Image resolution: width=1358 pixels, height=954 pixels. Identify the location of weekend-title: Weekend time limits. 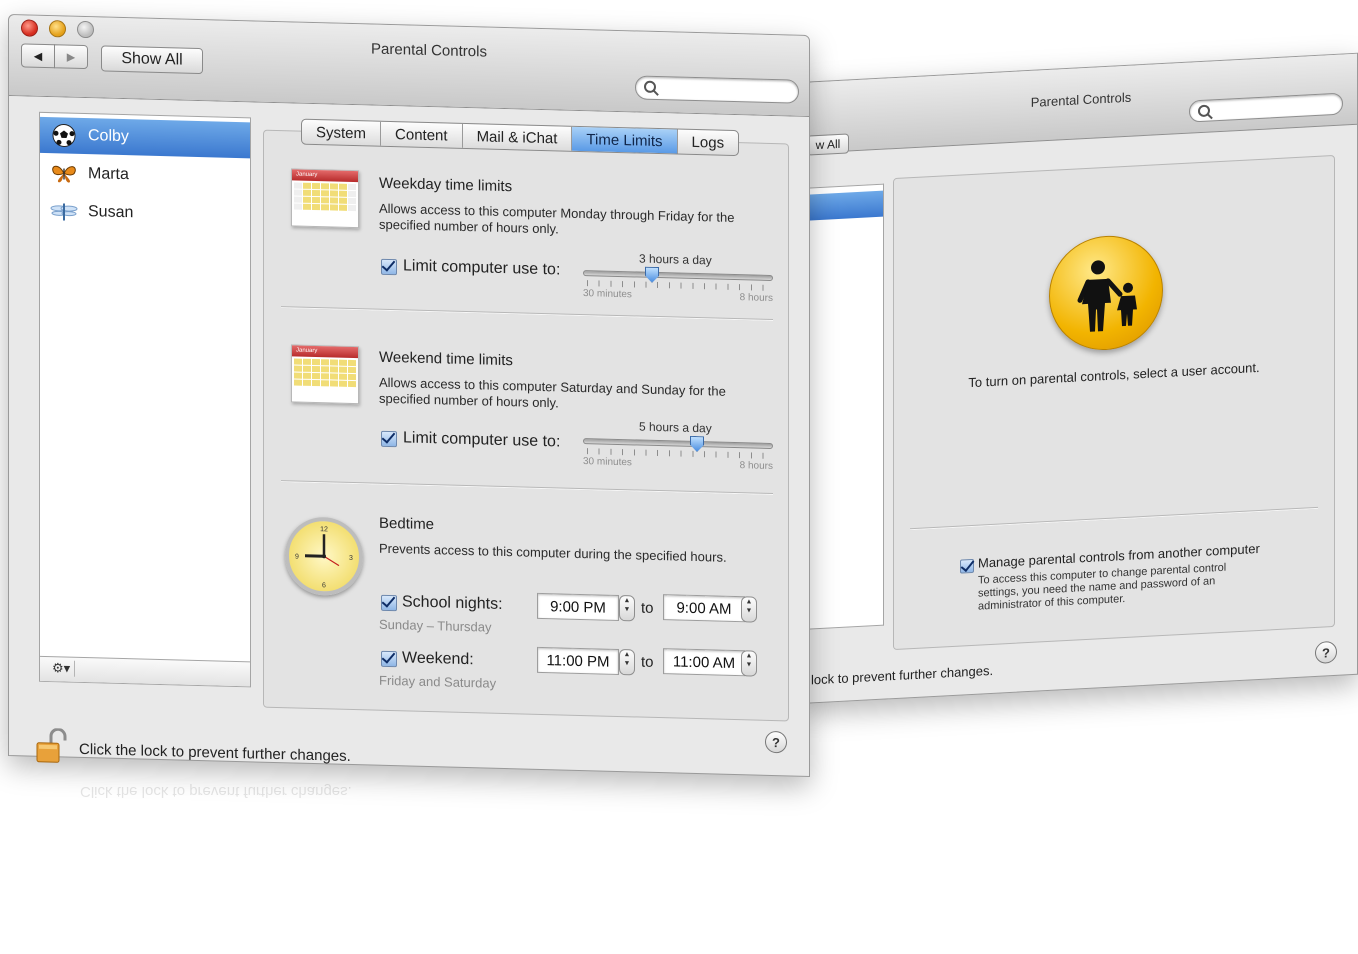
(446, 359).